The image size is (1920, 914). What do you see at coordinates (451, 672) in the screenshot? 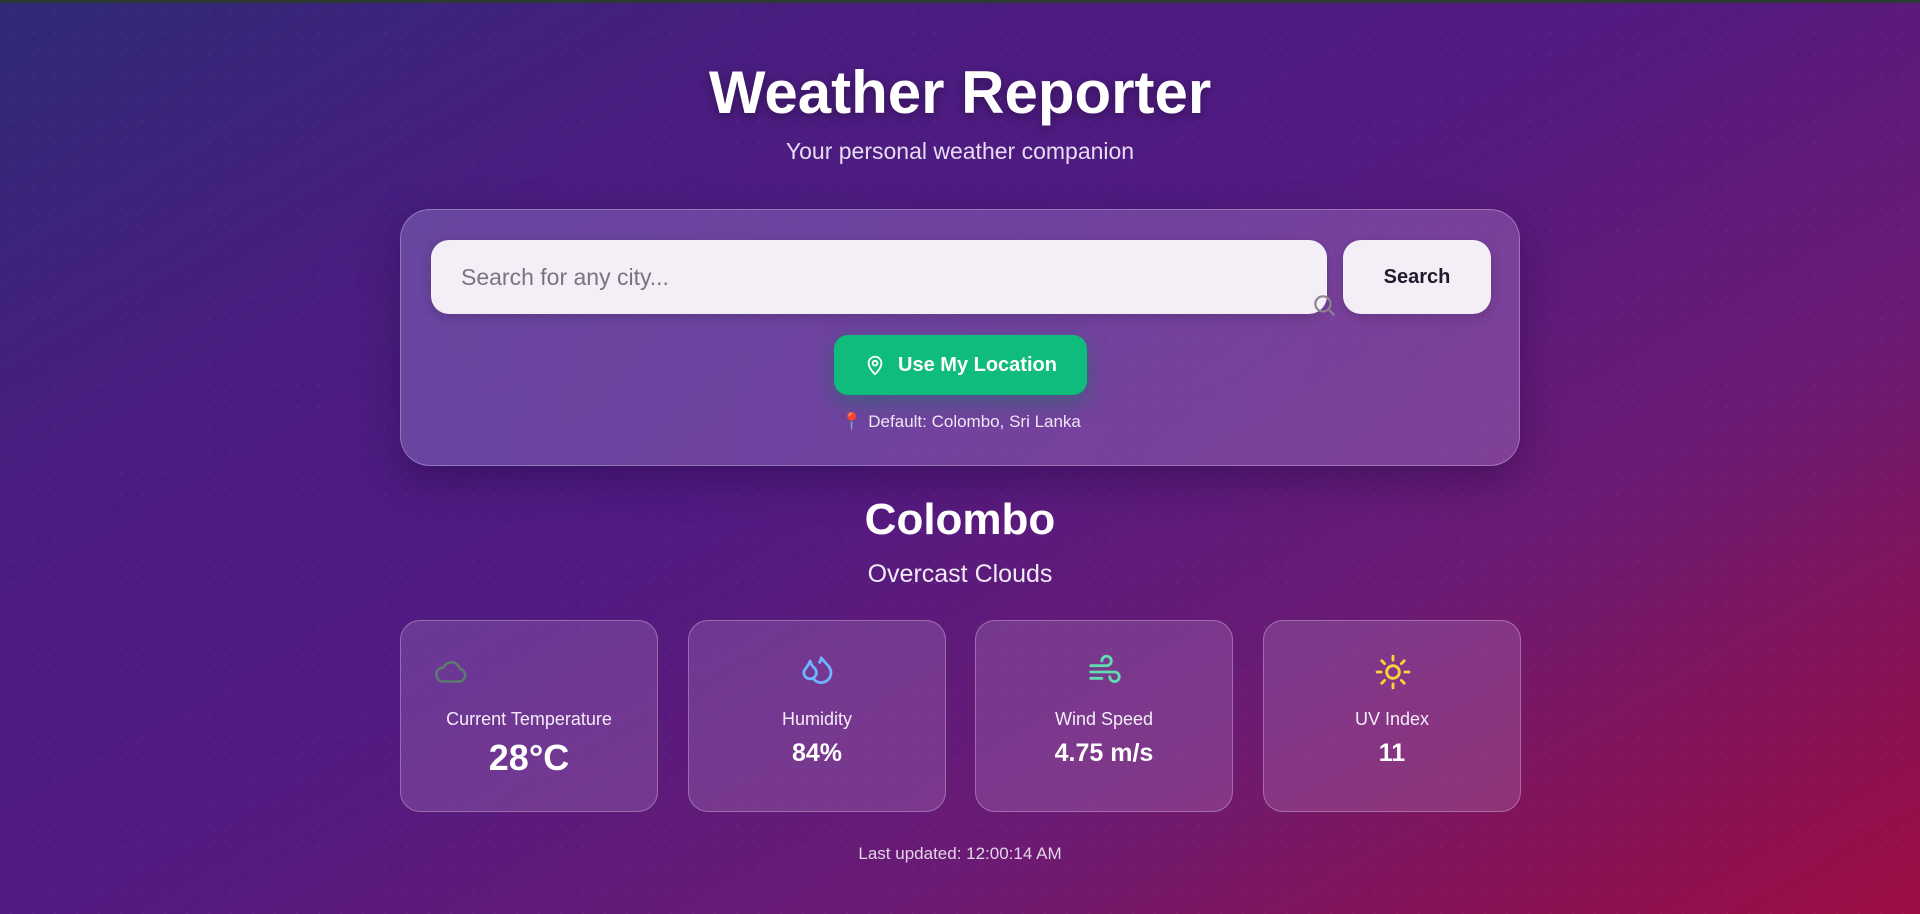
I see `cloud-icon` at bounding box center [451, 672].